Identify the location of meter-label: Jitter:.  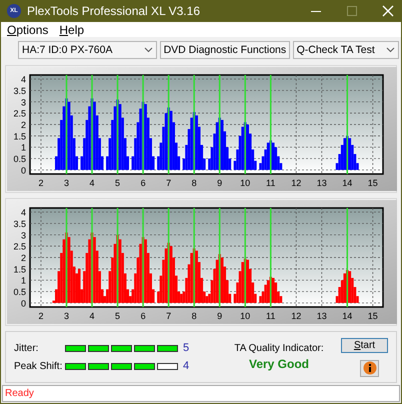
(27, 348).